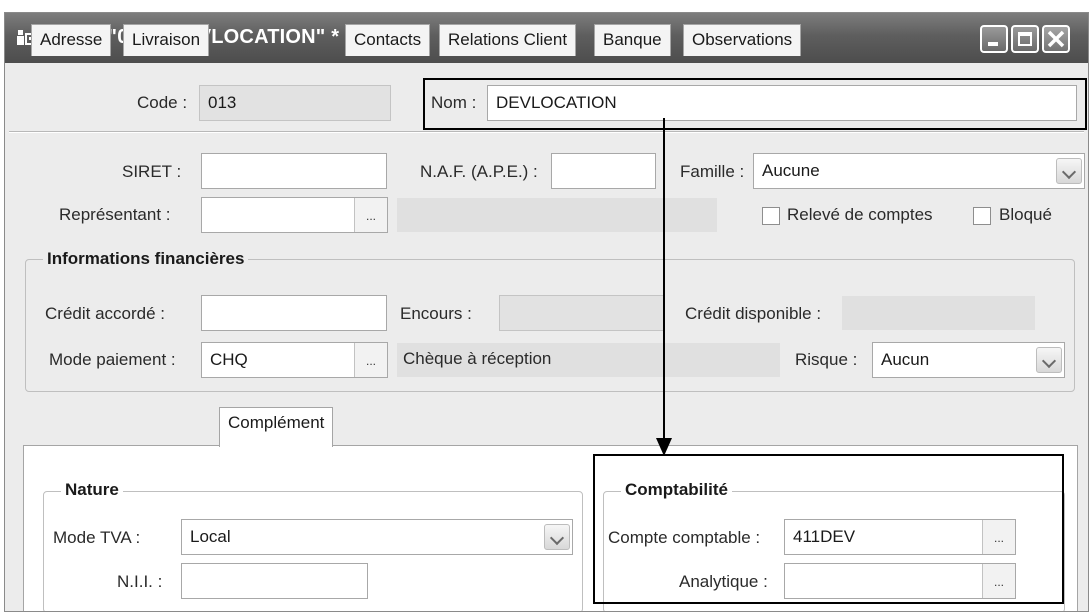 This screenshot has width=1089, height=612. I want to click on representant-name-display, so click(557, 215).